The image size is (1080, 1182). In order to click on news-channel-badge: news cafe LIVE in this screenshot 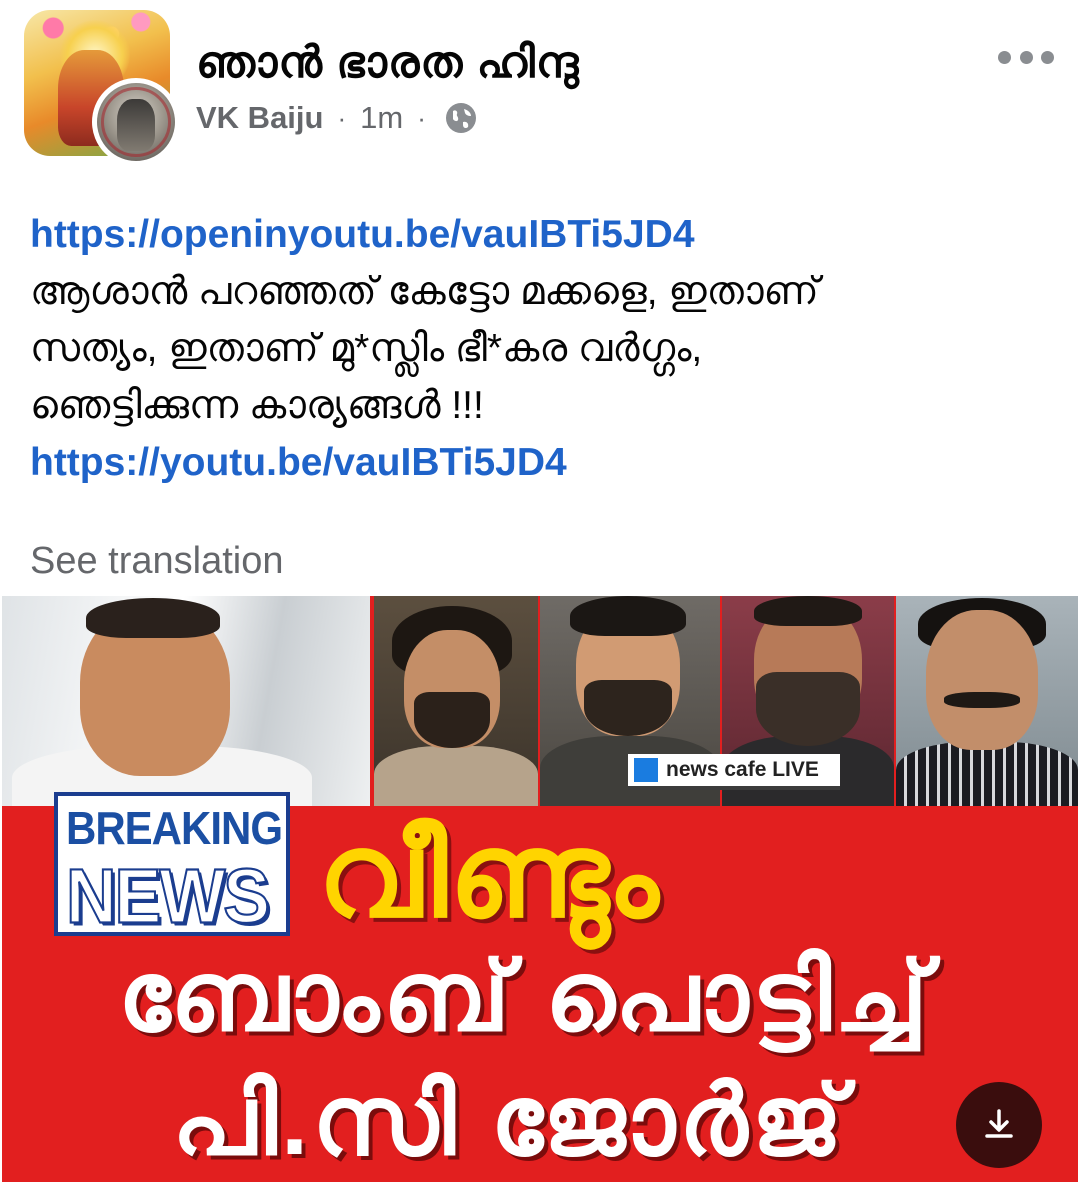, I will do `click(734, 772)`.